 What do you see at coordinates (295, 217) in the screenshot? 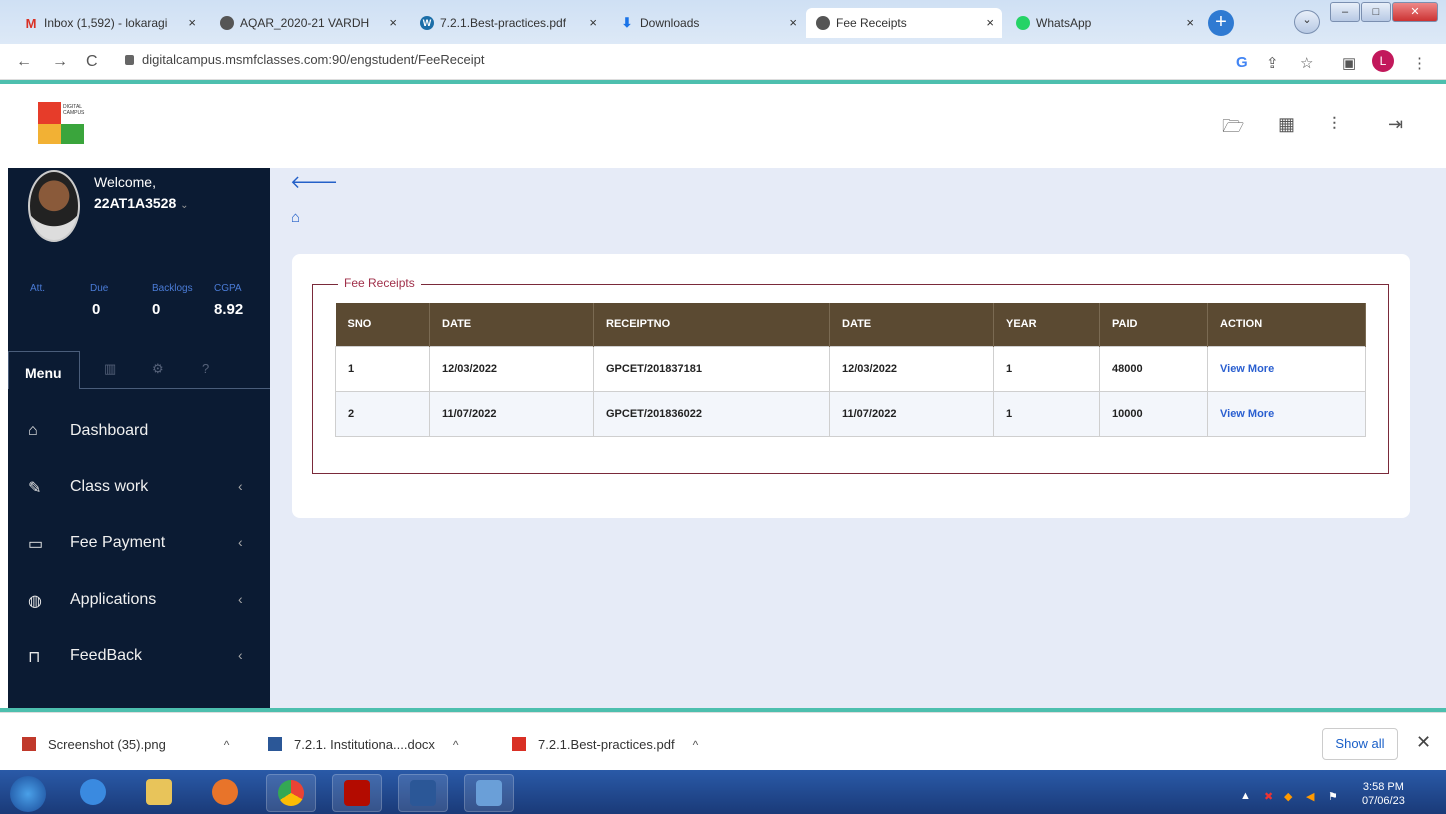
I see `home-icon: ⌂` at bounding box center [295, 217].